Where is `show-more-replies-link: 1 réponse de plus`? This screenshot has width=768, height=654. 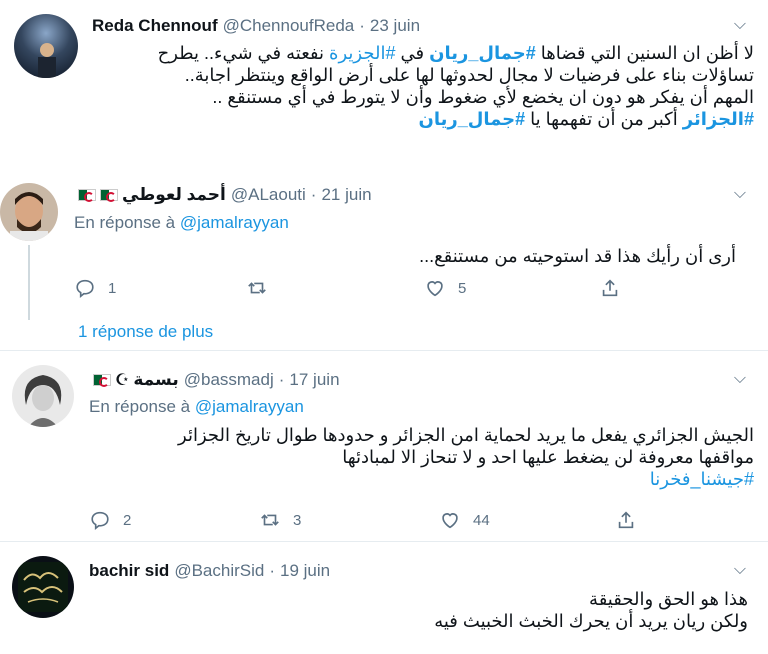 show-more-replies-link: 1 réponse de plus is located at coordinates (145, 332).